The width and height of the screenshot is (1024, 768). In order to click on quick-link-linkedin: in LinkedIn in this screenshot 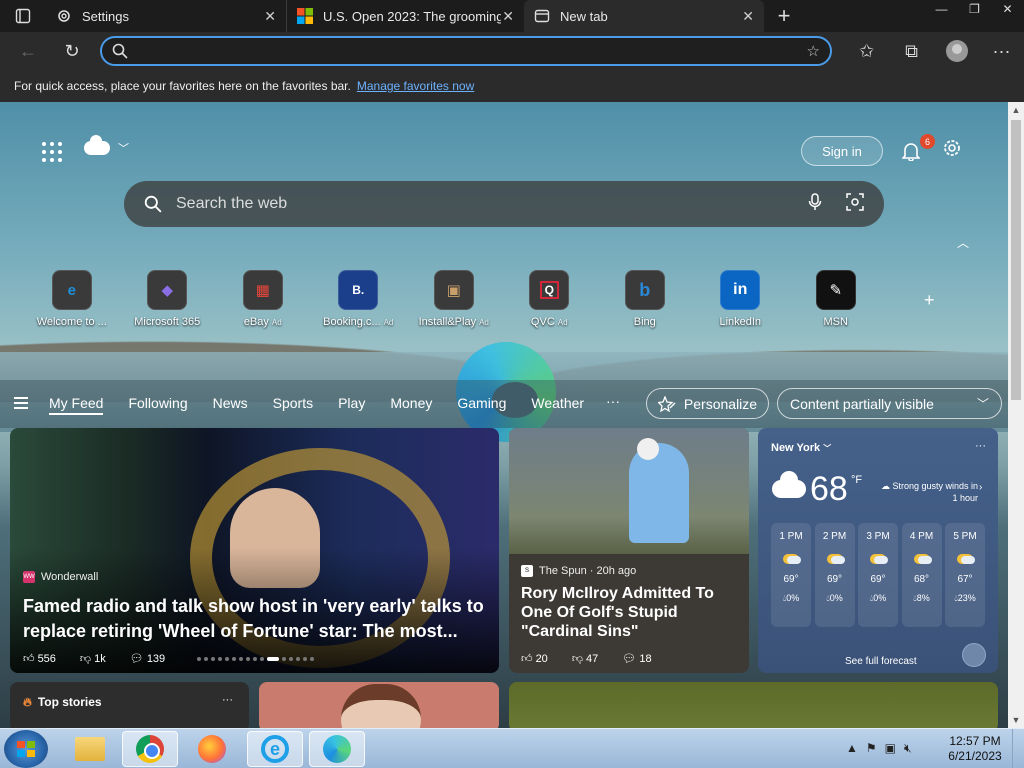, I will do `click(741, 299)`.